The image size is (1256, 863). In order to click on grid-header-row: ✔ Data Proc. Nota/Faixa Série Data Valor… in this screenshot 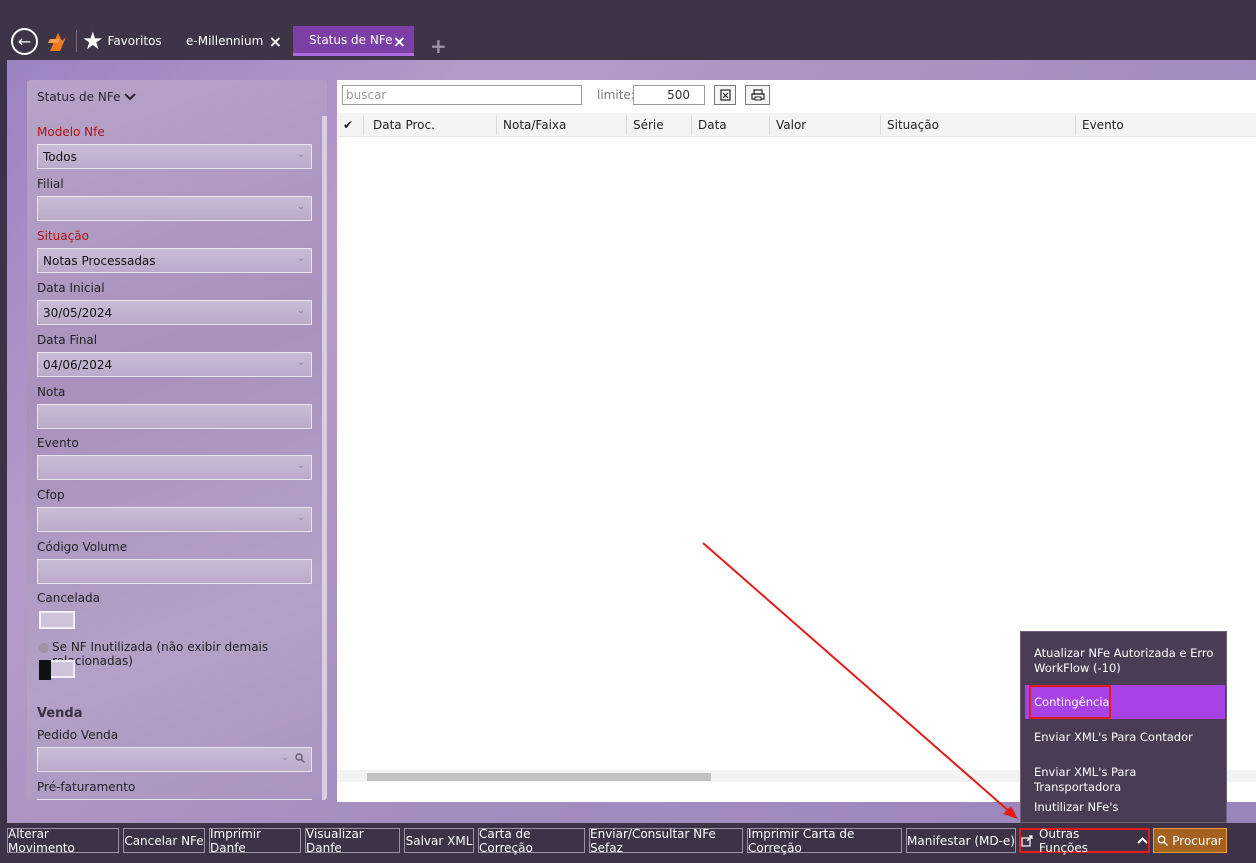, I will do `click(796, 125)`.